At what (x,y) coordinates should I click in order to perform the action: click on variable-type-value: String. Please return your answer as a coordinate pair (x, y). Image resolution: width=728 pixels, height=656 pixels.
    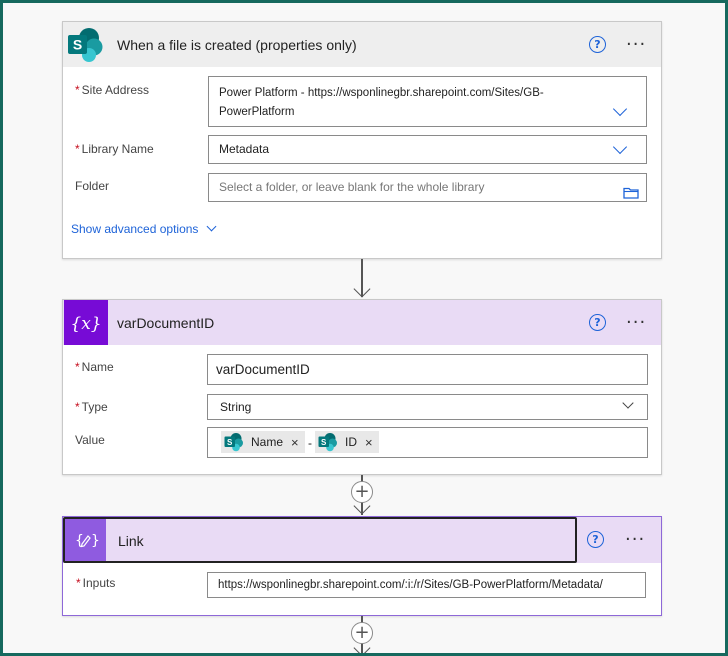
    Looking at the image, I should click on (236, 407).